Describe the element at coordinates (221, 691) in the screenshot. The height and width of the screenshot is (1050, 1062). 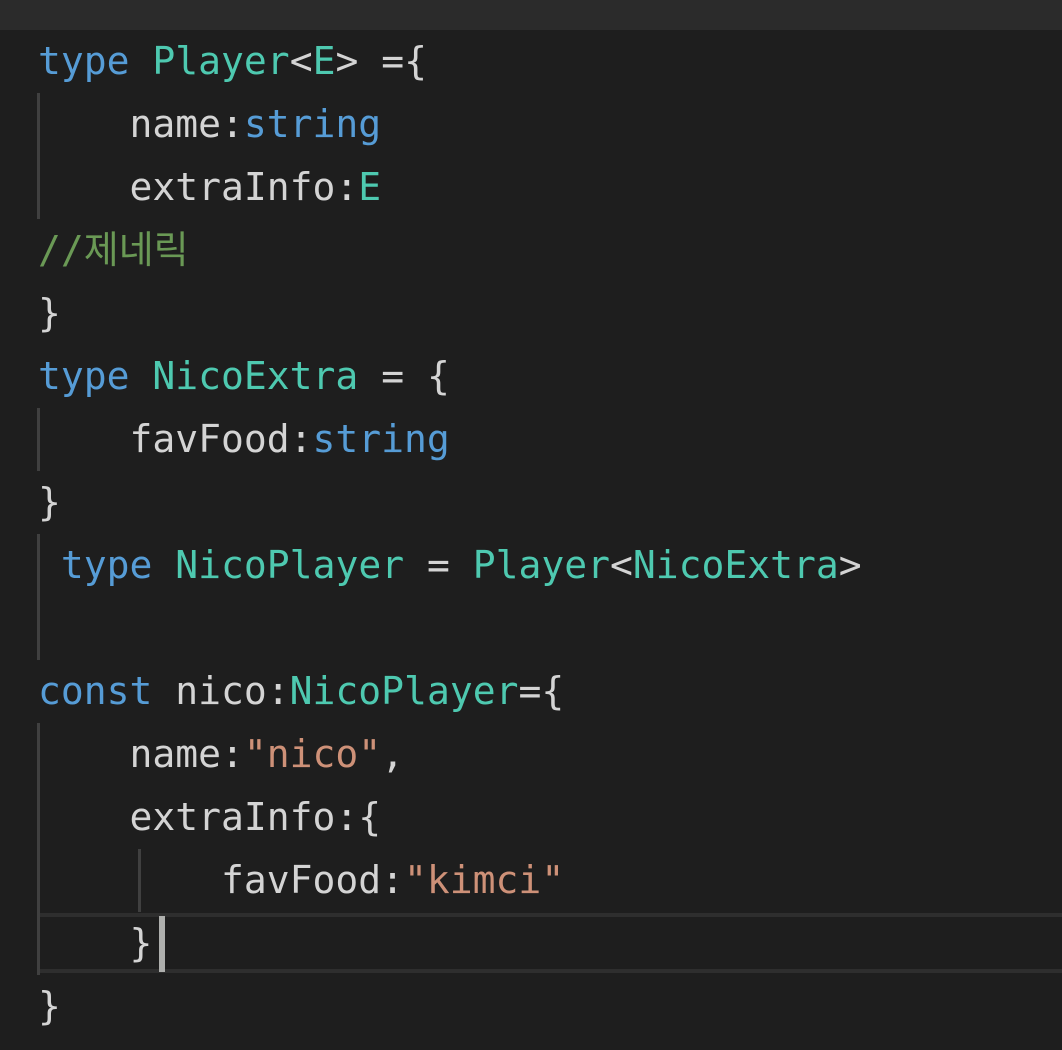
I see `code-token: nico:` at that location.